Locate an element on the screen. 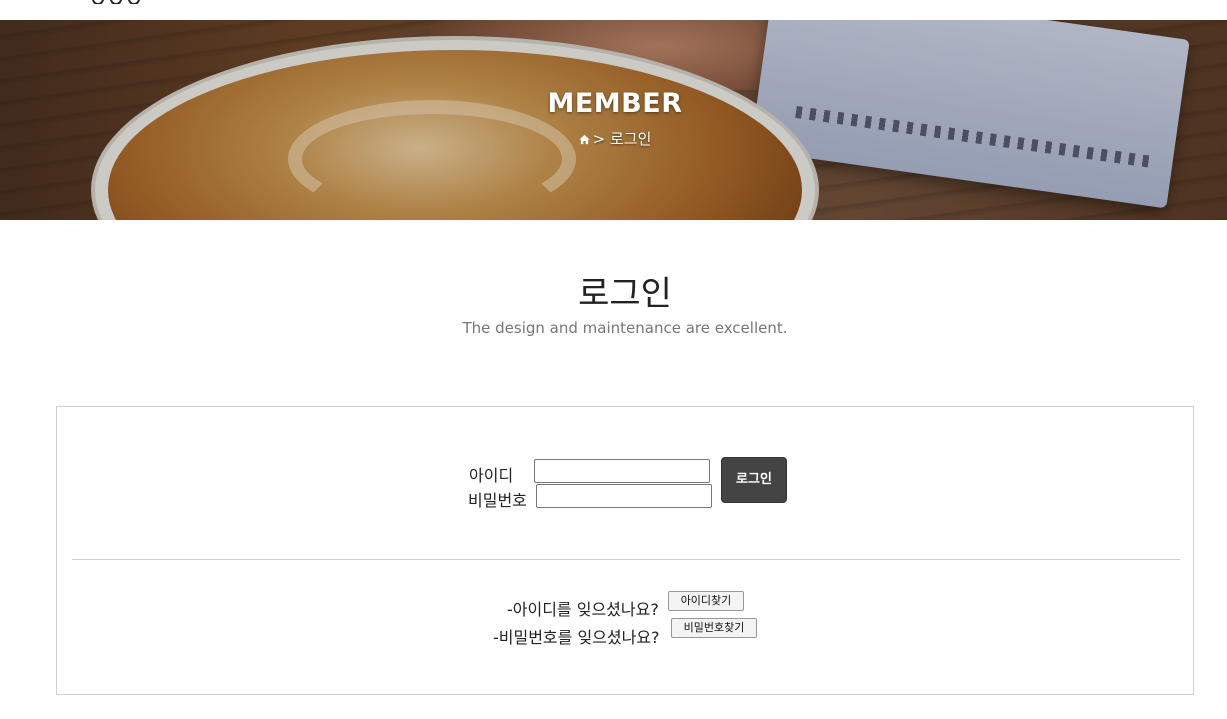 Image resolution: width=1227 pixels, height=719 pixels. password-input is located at coordinates (624, 496).